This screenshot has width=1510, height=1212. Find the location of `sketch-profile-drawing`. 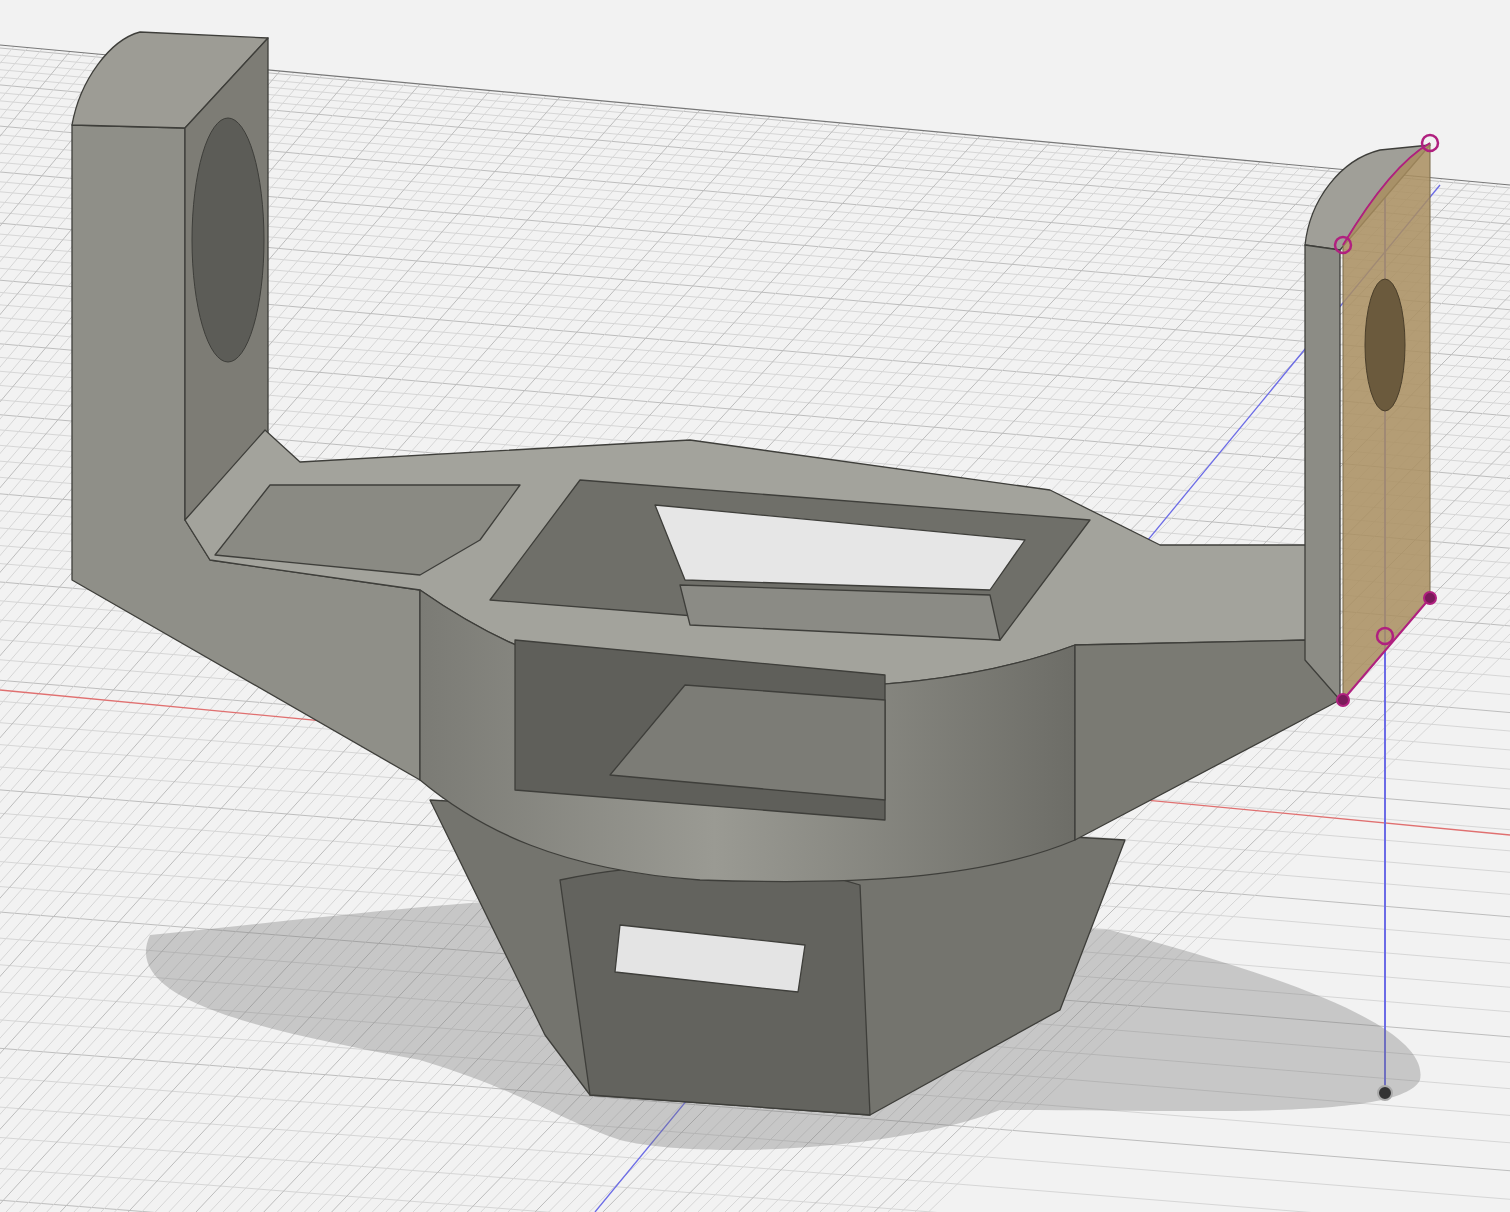

sketch-profile-drawing is located at coordinates (1386, 420).